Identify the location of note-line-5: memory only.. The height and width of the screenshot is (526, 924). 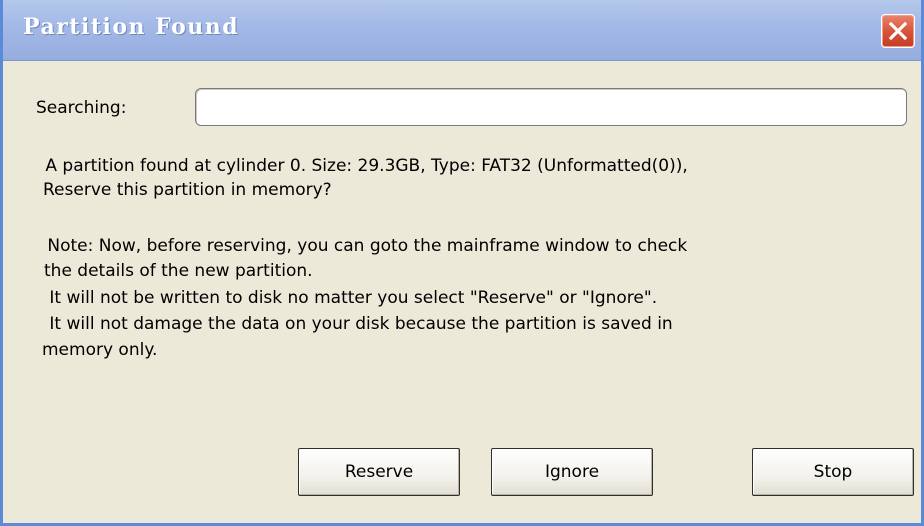
(100, 350).